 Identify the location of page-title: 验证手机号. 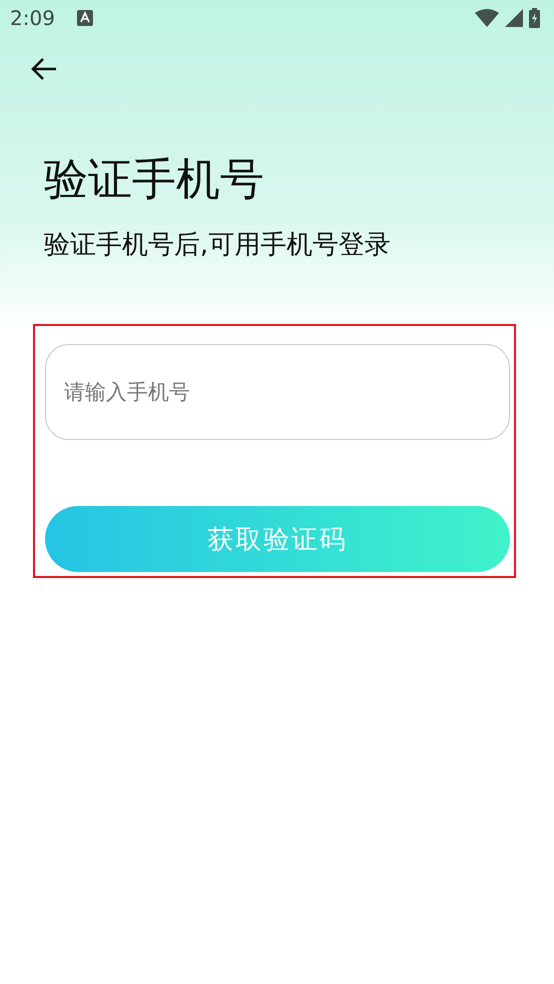
(154, 180).